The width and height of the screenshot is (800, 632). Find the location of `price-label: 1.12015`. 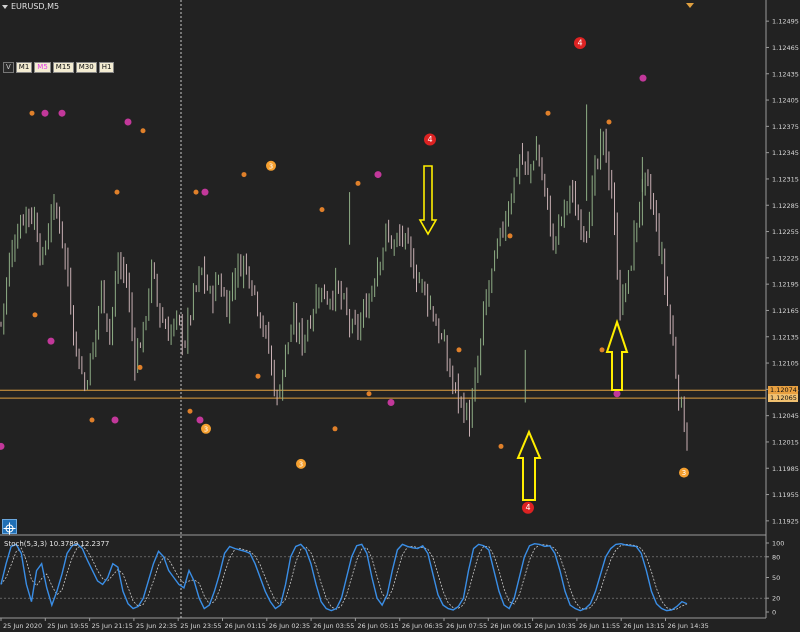

price-label: 1.12015 is located at coordinates (785, 442).